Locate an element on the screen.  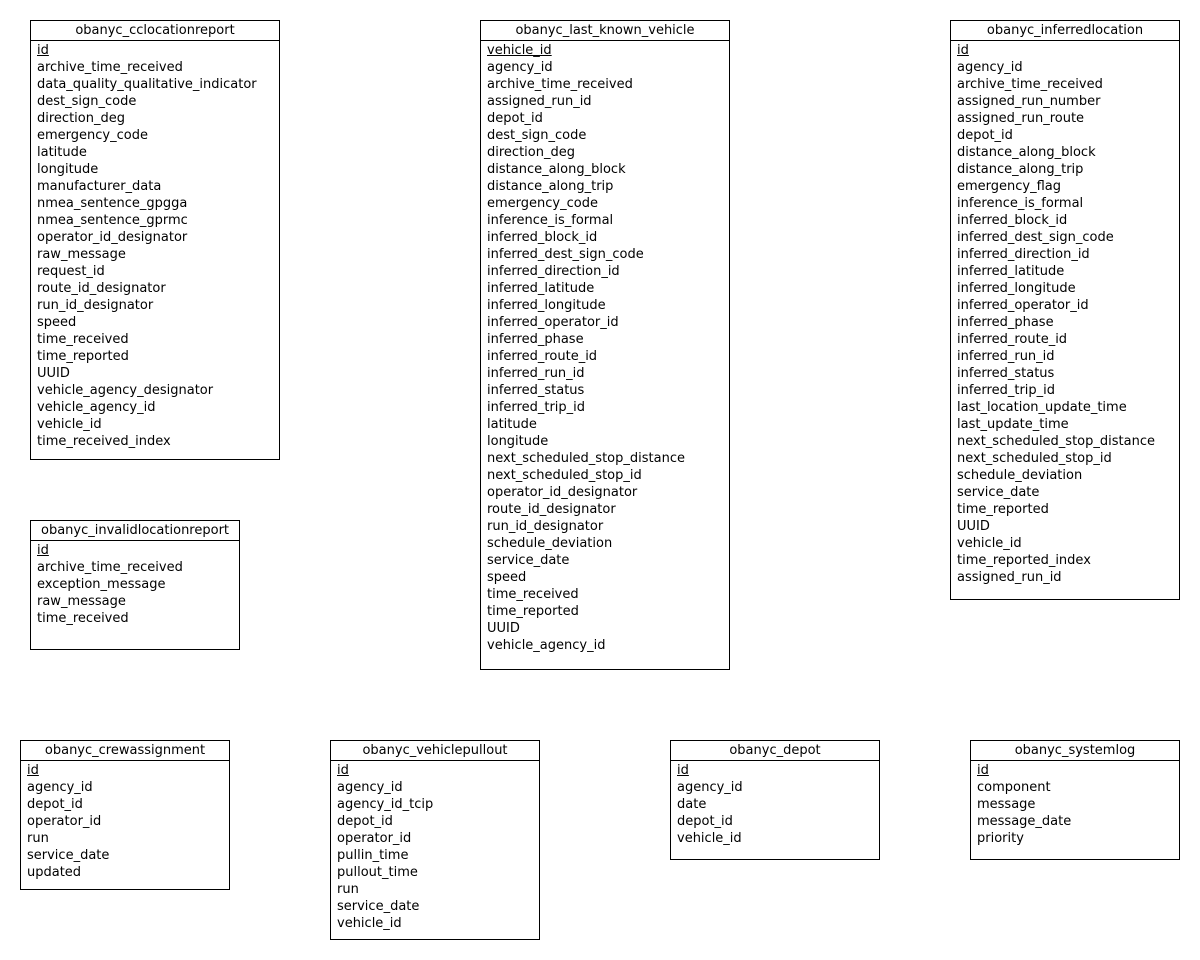
entity-title: obanyc_inferredlocation is located at coordinates (1065, 31).